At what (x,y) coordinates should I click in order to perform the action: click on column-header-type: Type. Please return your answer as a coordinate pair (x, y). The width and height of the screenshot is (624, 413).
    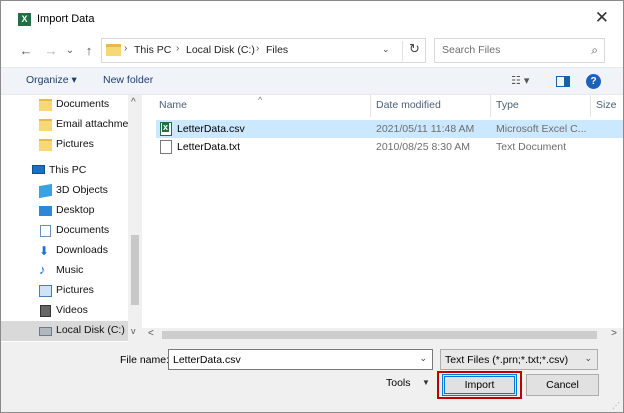
    Looking at the image, I should click on (507, 105).